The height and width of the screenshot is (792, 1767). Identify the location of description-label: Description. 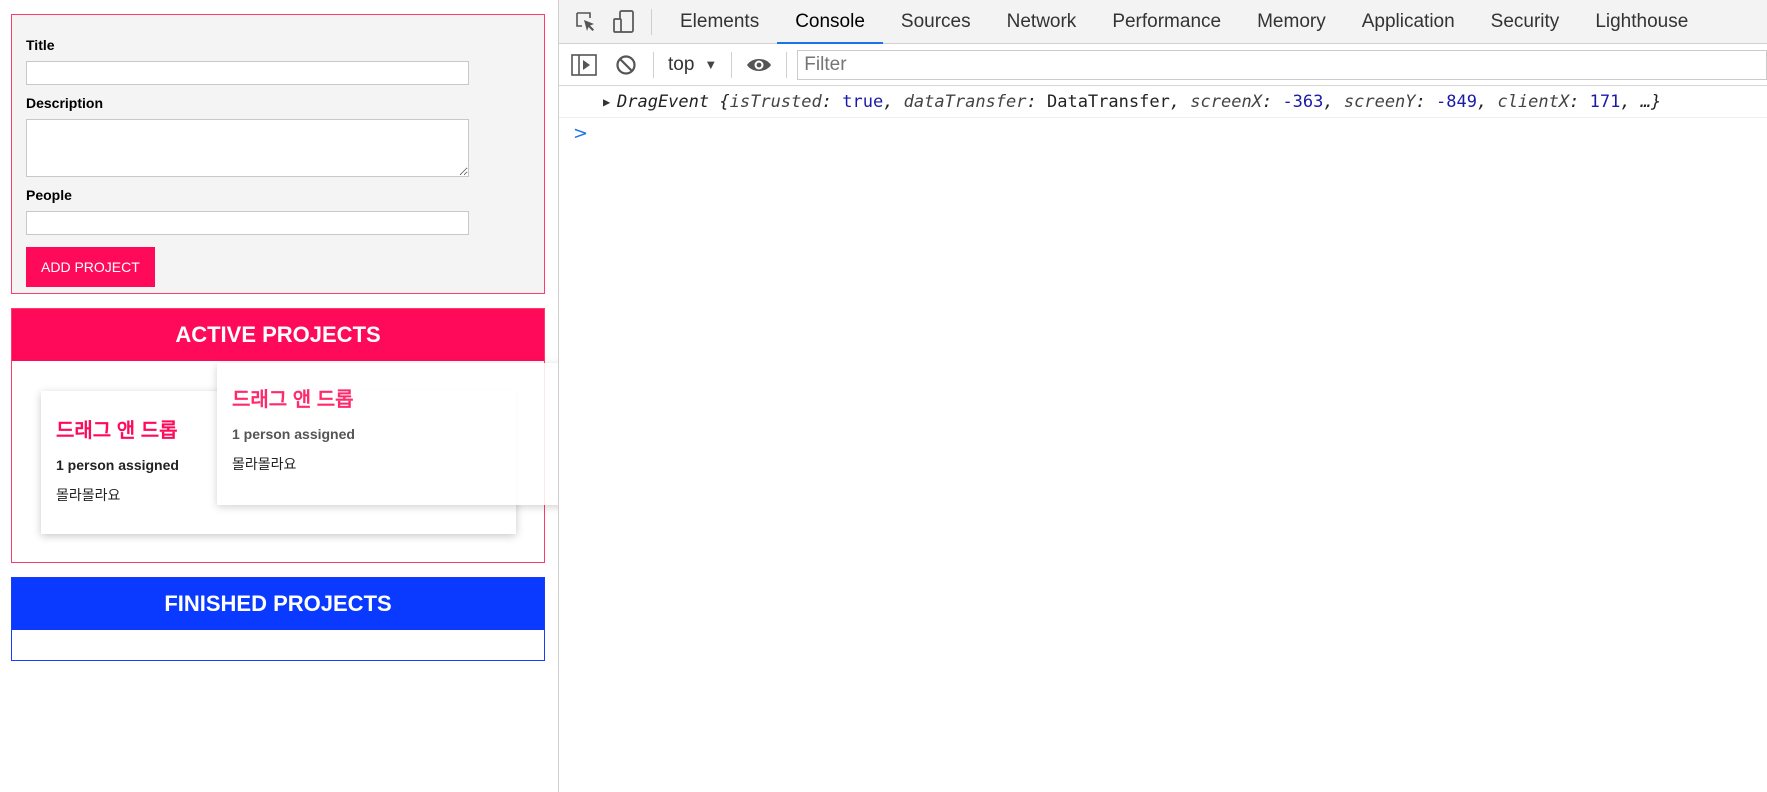
(65, 103).